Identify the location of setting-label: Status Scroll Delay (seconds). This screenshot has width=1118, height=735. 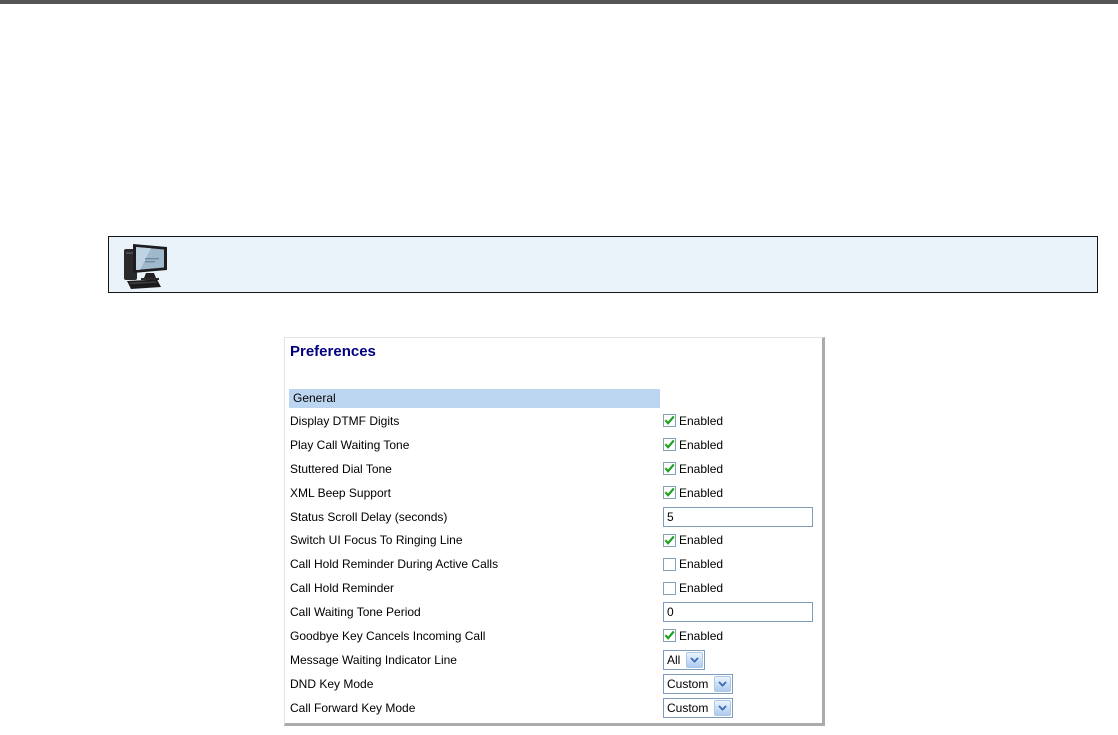
(369, 516).